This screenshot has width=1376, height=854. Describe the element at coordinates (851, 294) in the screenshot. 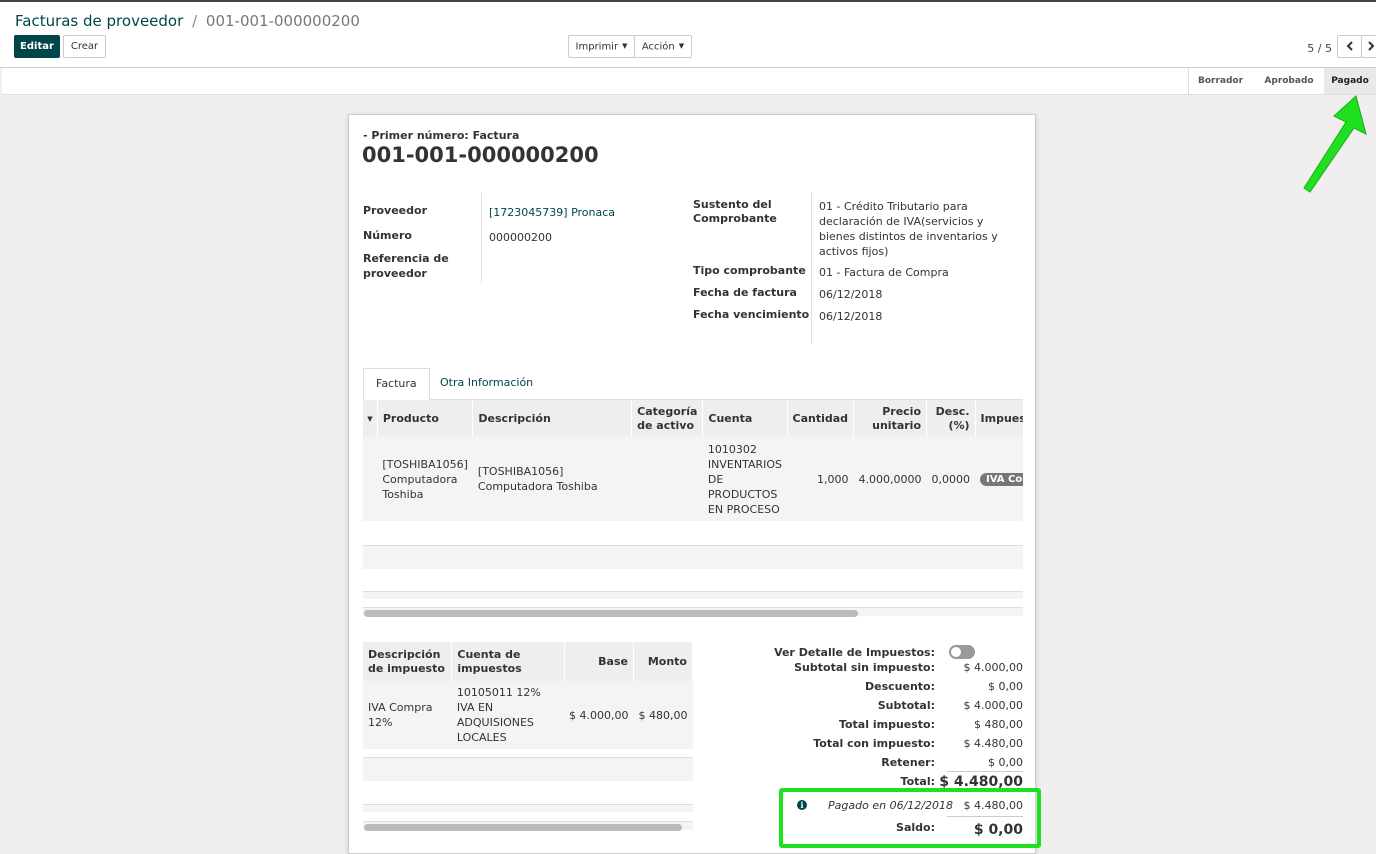

I see `field-value-fecha-factura: 06/12/2018` at that location.